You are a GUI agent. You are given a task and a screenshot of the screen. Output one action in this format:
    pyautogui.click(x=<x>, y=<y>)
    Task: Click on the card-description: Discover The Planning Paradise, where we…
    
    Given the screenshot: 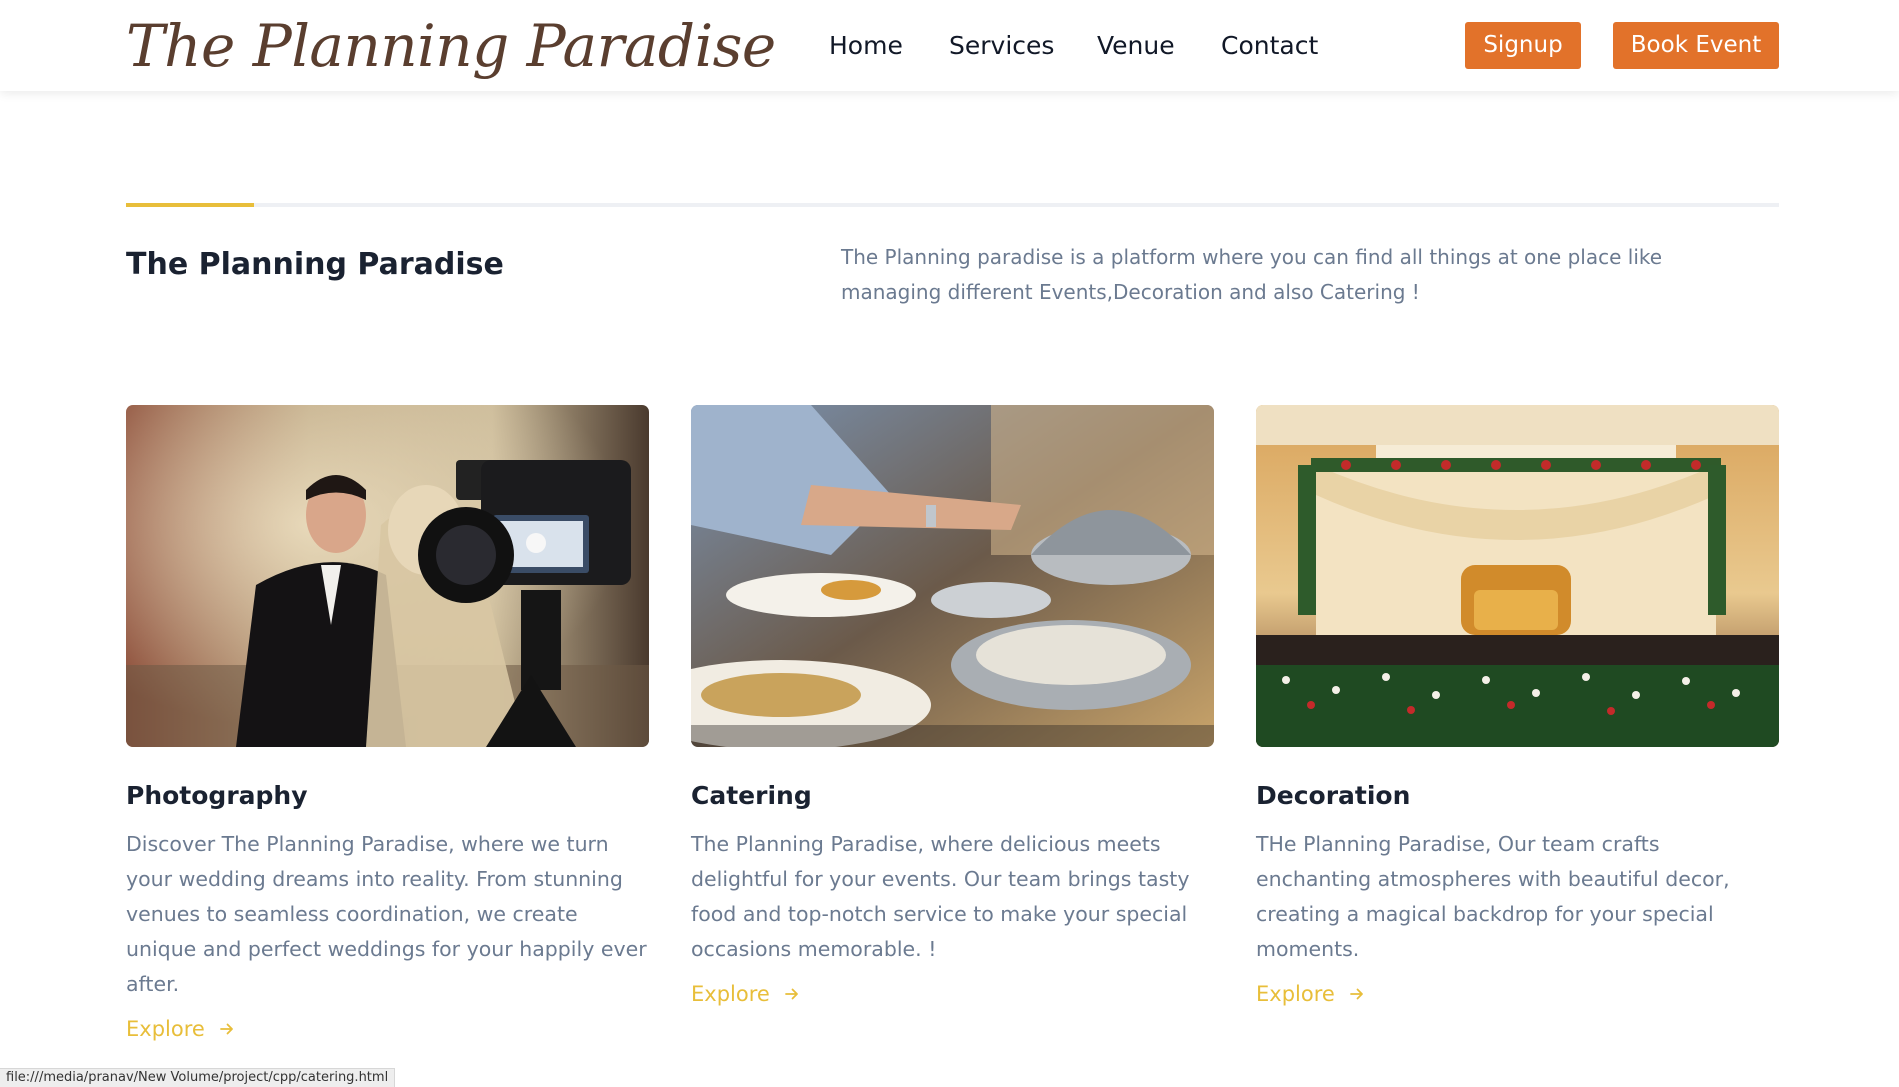 What is the action you would take?
    pyautogui.click(x=386, y=914)
    